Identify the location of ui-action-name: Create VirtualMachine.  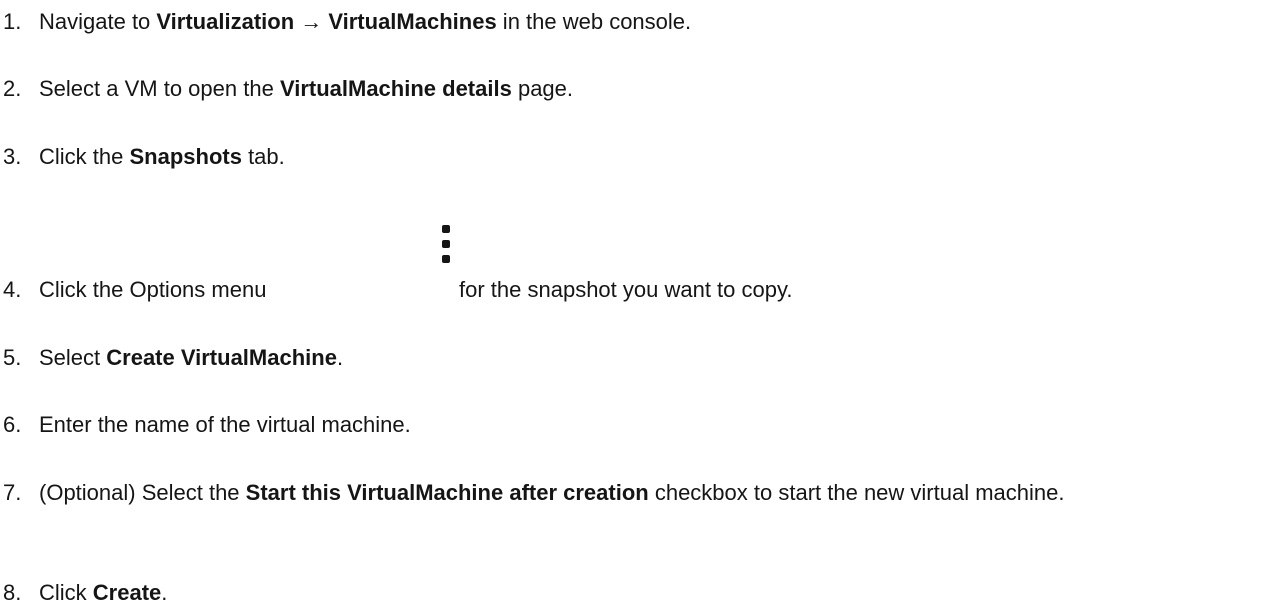
(221, 357).